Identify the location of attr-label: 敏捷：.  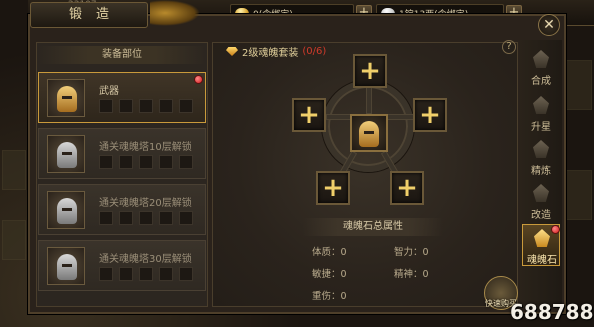
(326, 274).